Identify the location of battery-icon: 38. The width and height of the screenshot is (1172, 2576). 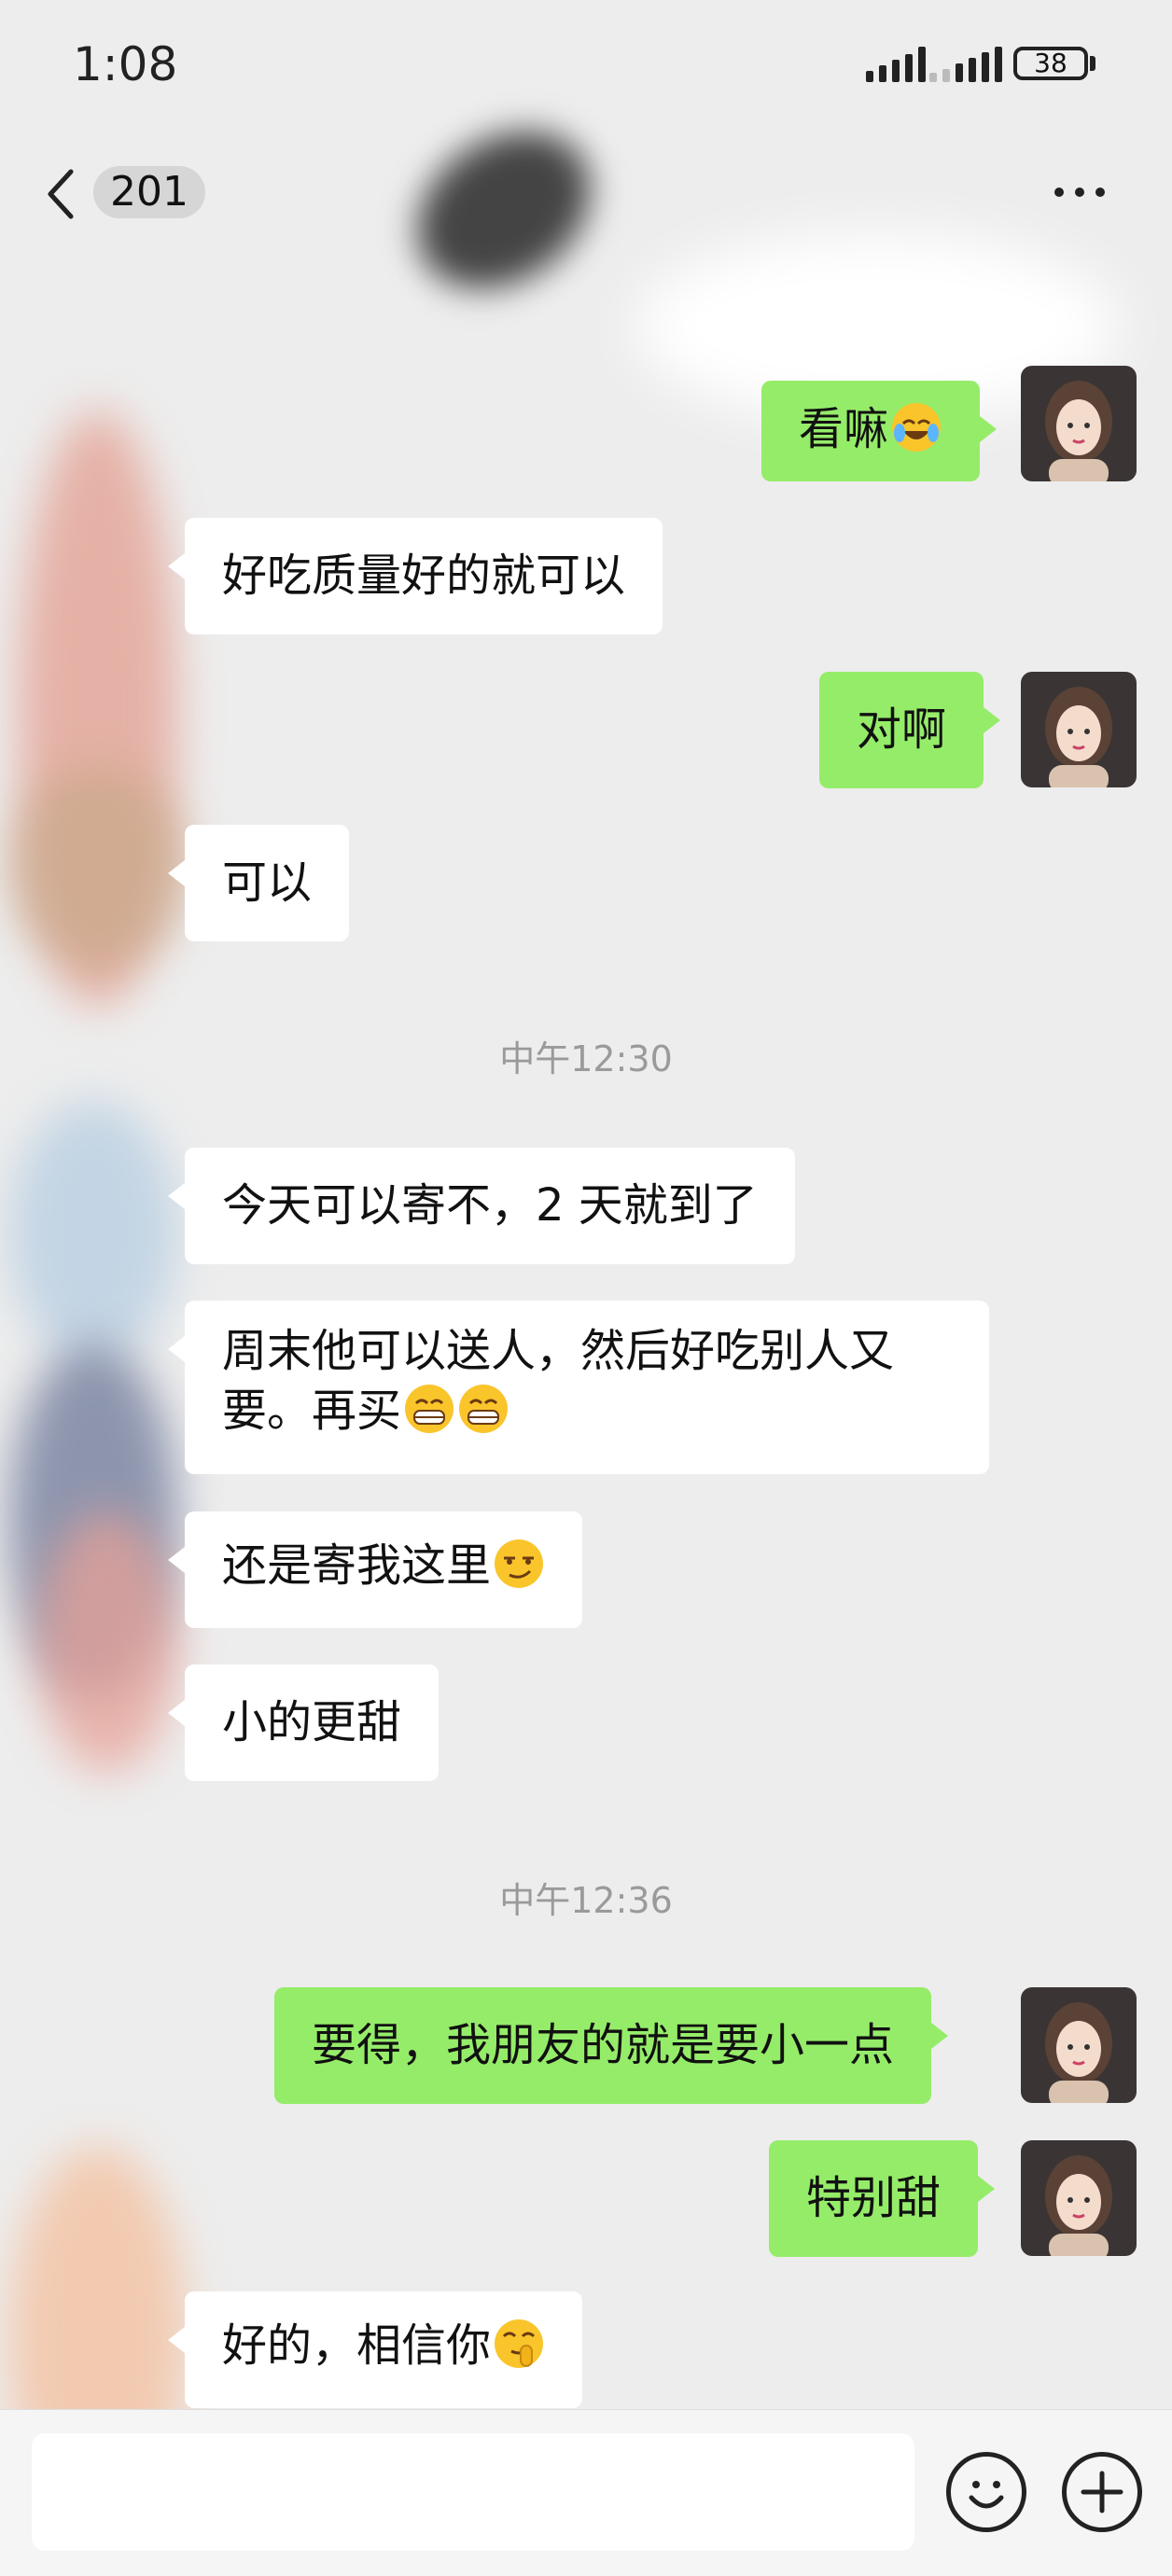
(1050, 63).